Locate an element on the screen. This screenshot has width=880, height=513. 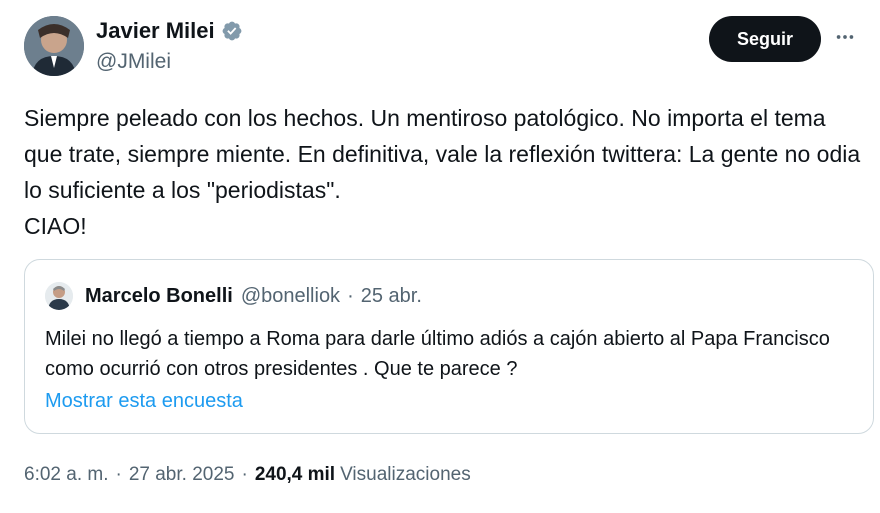
author-name-row: Javier Milei is located at coordinates (169, 31).